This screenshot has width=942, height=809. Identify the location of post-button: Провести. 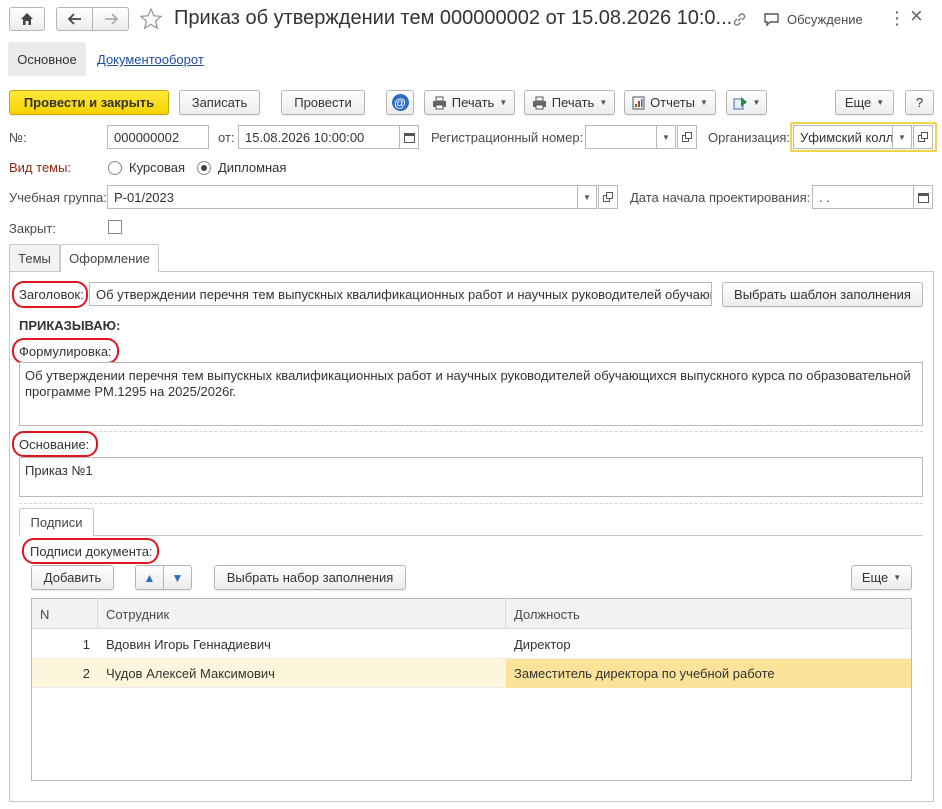
(323, 102).